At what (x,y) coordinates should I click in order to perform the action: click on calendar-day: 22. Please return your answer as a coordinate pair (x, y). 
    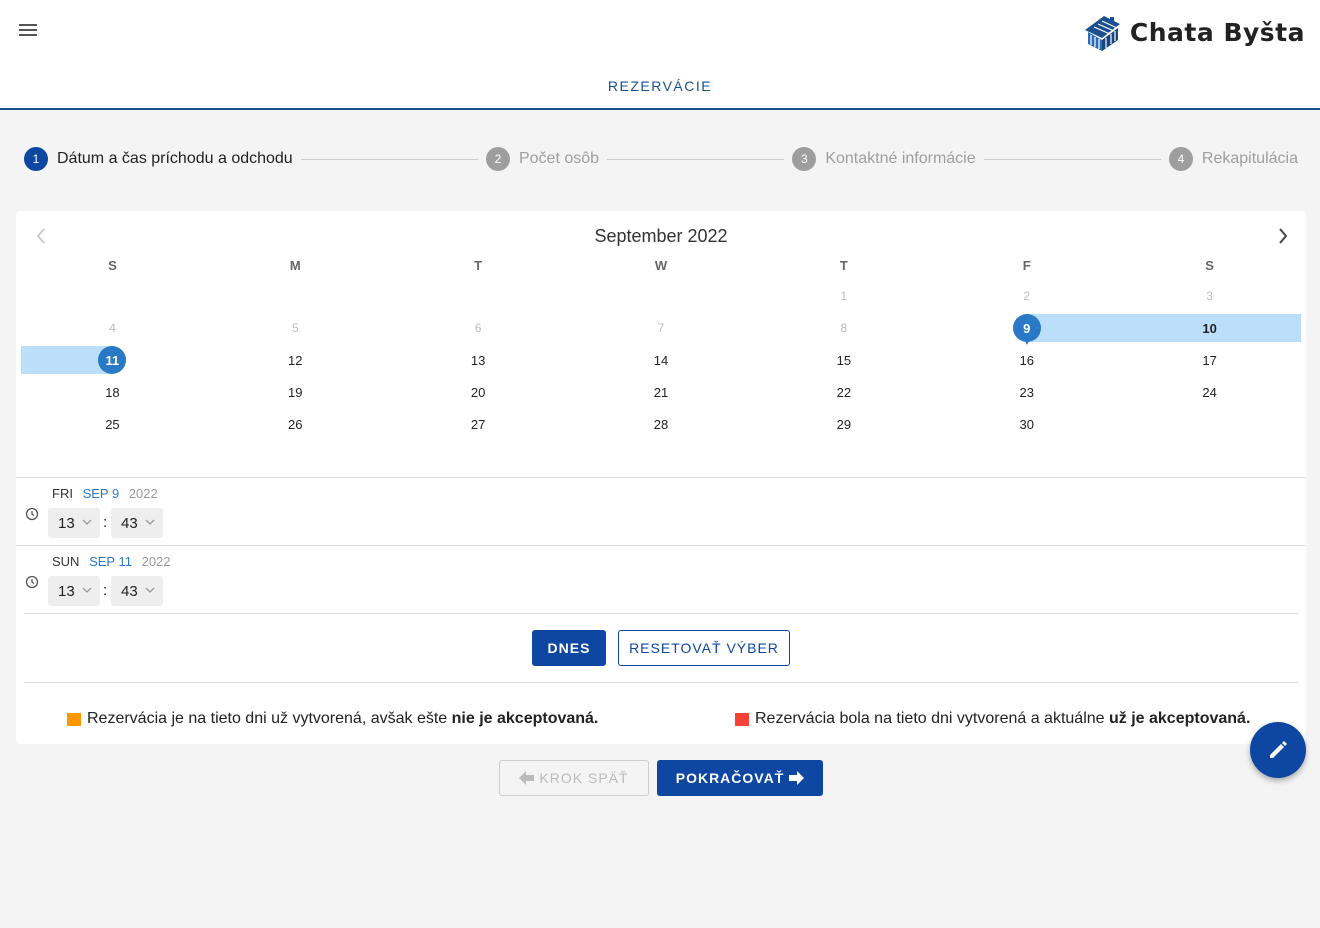
    Looking at the image, I should click on (843, 392).